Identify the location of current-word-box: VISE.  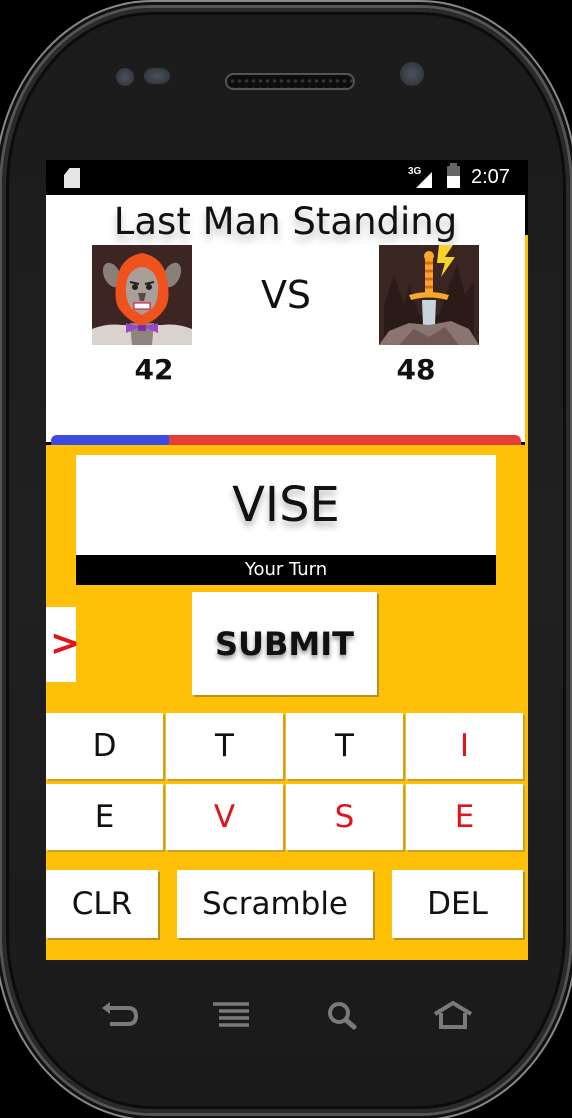
(286, 505).